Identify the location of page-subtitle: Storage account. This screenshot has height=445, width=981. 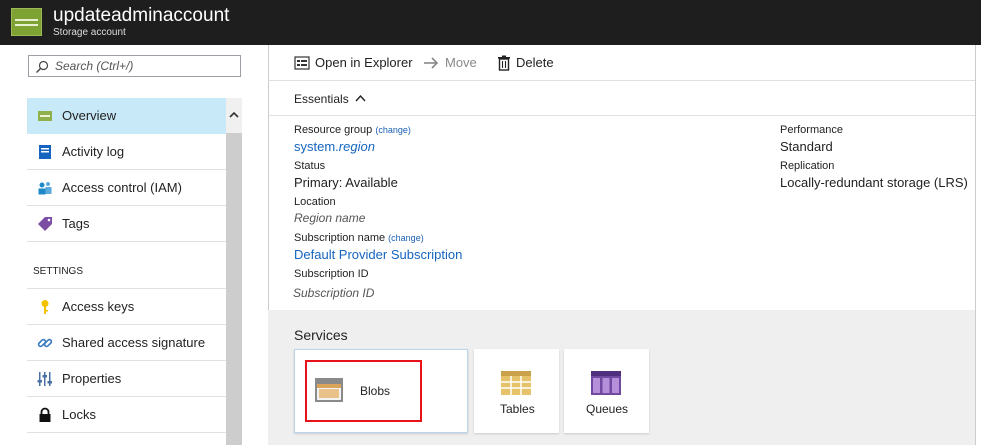
(89, 32).